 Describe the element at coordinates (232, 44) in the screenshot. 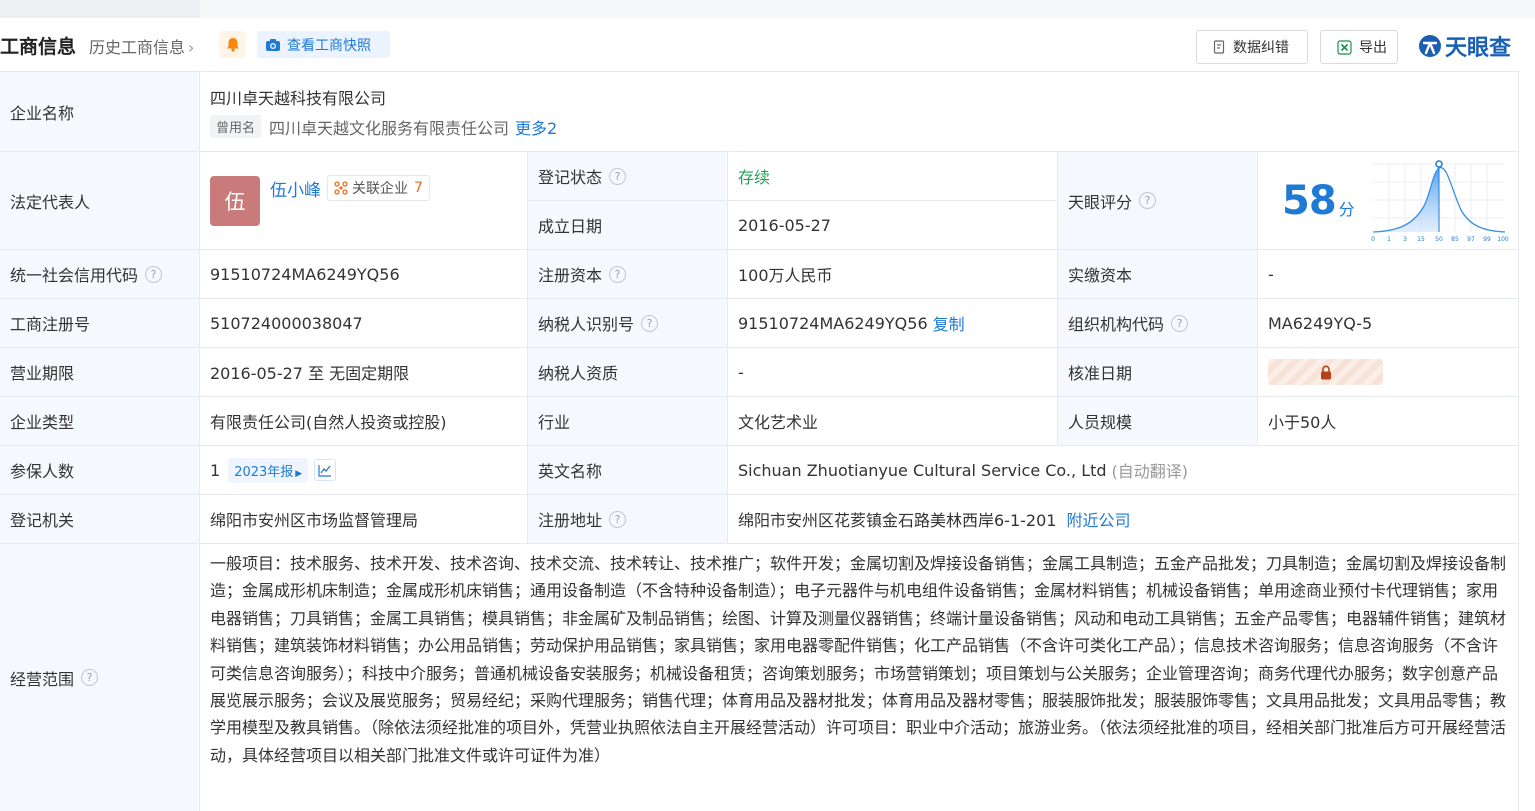

I see `monitor-bell-button` at that location.